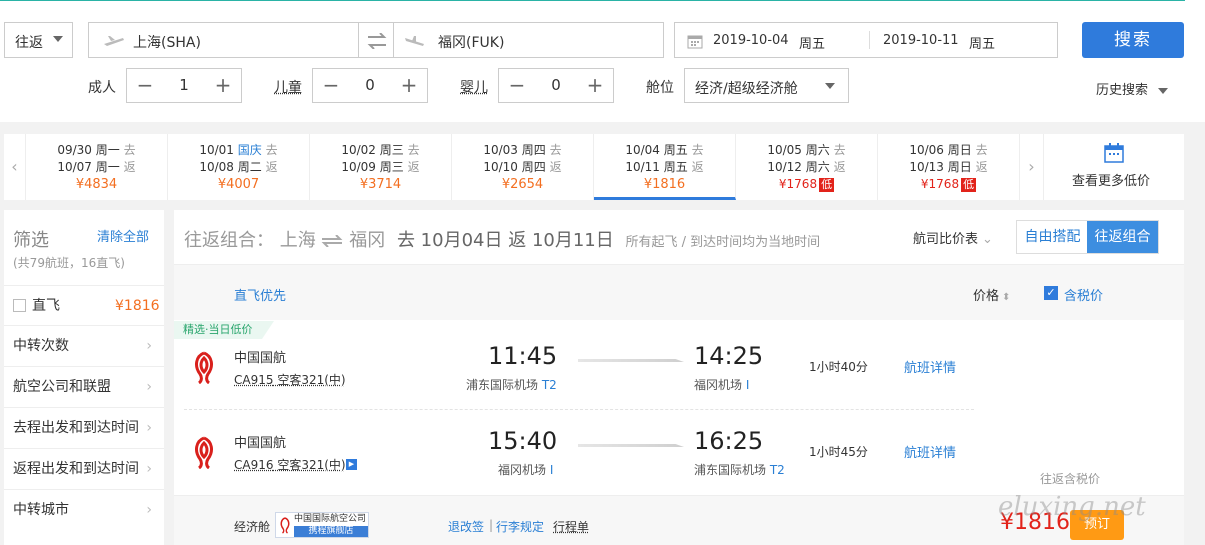  I want to click on tax-checkbox: ✓, so click(1051, 293).